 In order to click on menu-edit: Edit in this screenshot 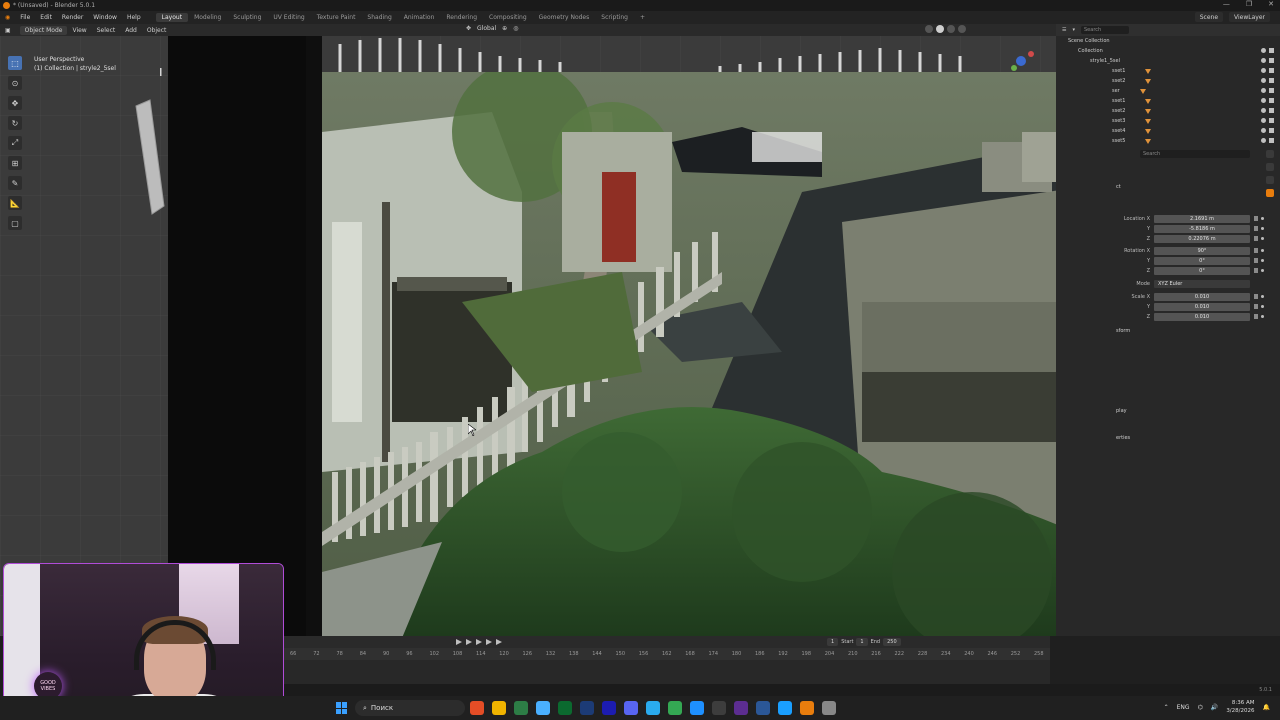, I will do `click(46, 17)`.